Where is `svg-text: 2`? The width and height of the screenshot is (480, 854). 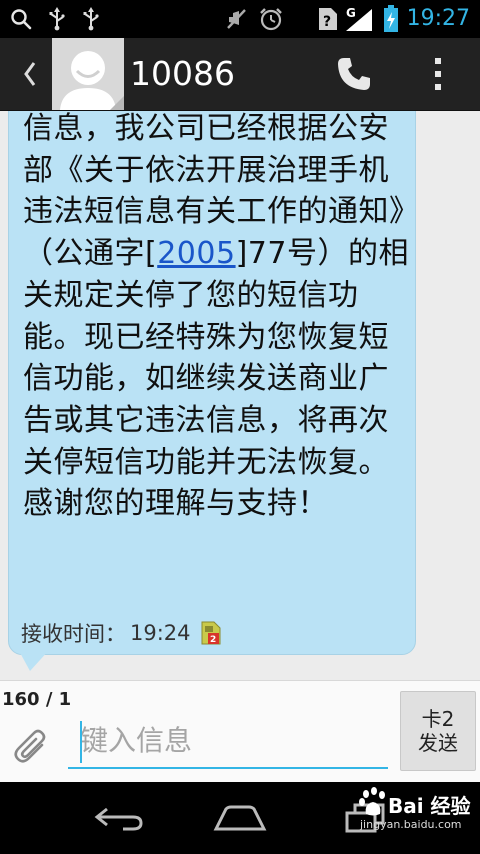
svg-text: 2 is located at coordinates (213, 640).